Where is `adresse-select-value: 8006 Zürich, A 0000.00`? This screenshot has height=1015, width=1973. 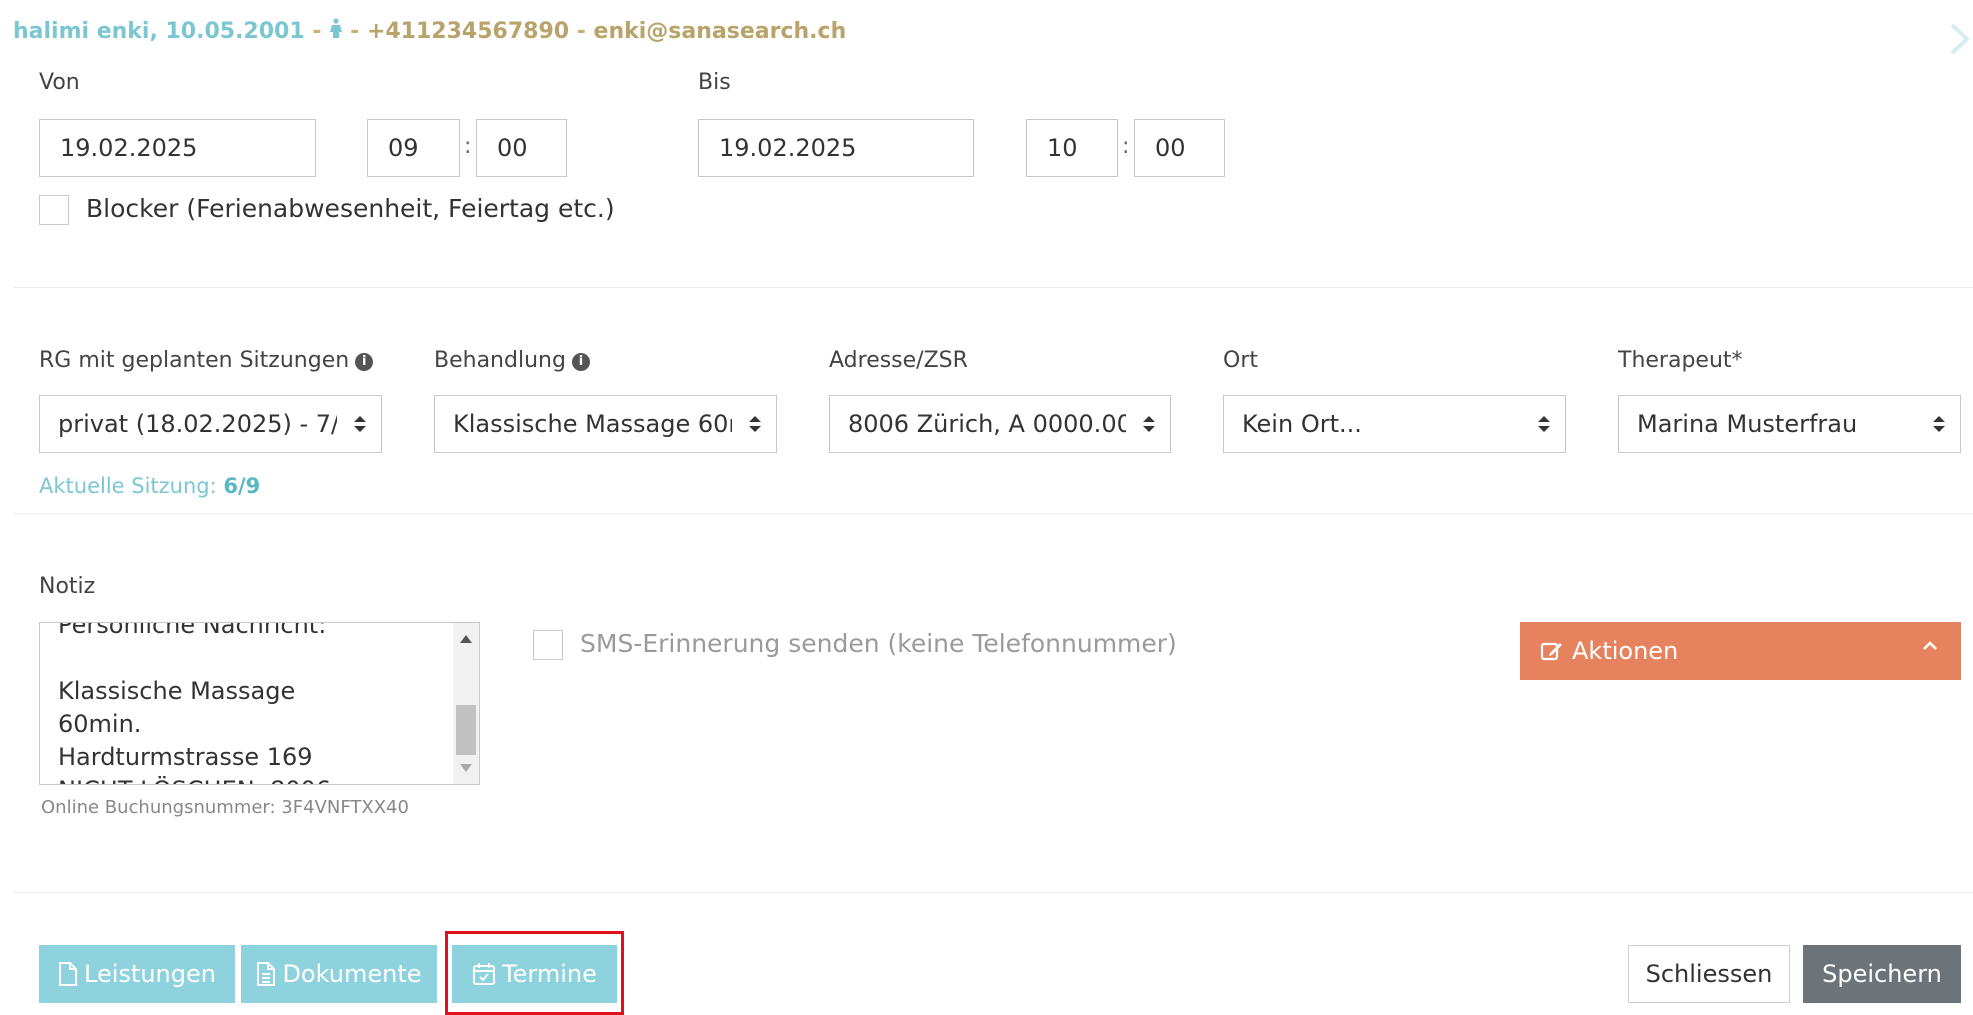
adresse-select-value: 8006 Zürich, A 0000.00 is located at coordinates (987, 424).